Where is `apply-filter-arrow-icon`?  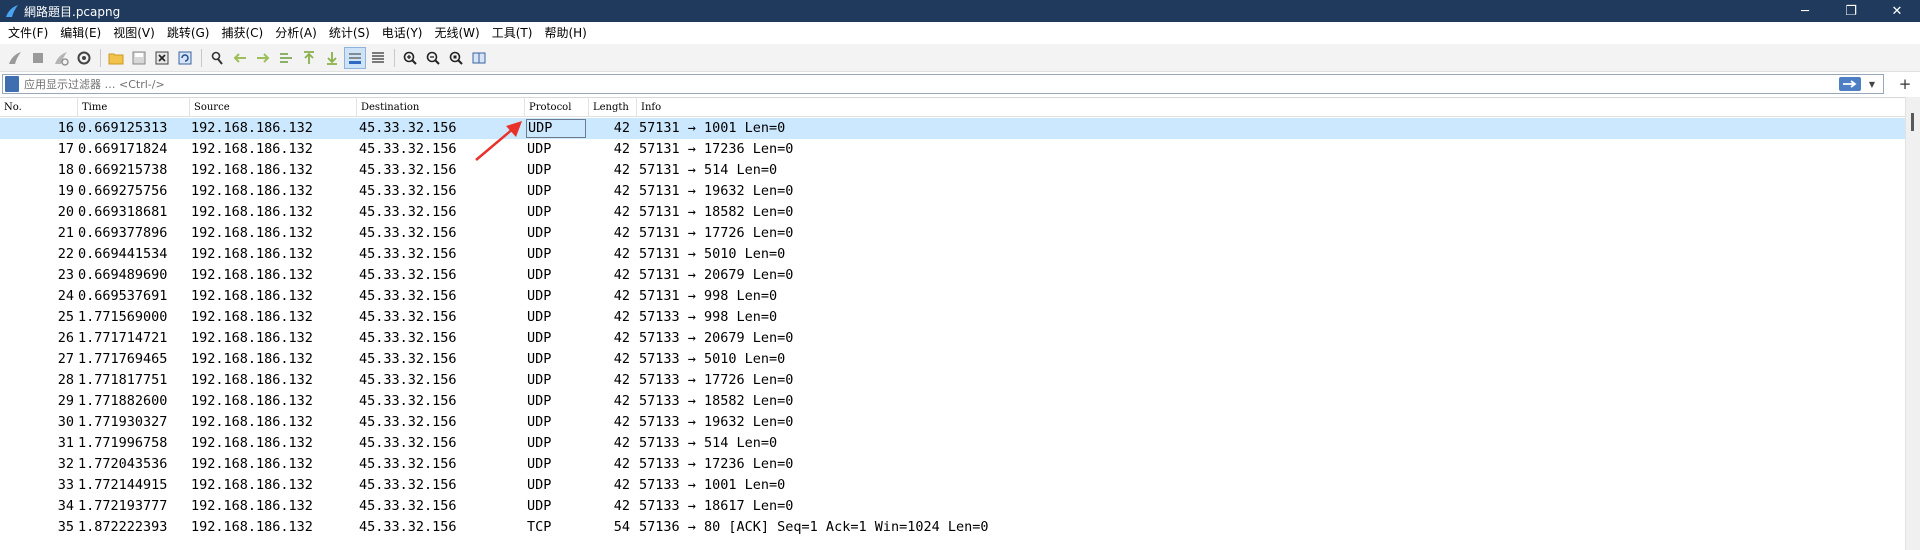 apply-filter-arrow-icon is located at coordinates (1850, 84).